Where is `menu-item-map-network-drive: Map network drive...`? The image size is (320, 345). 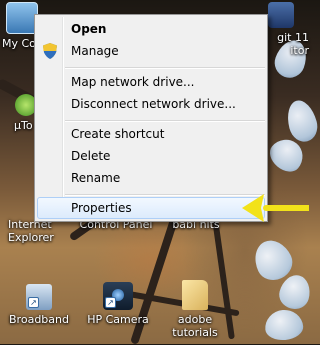 menu-item-map-network-drive: Map network drive... is located at coordinates (151, 82).